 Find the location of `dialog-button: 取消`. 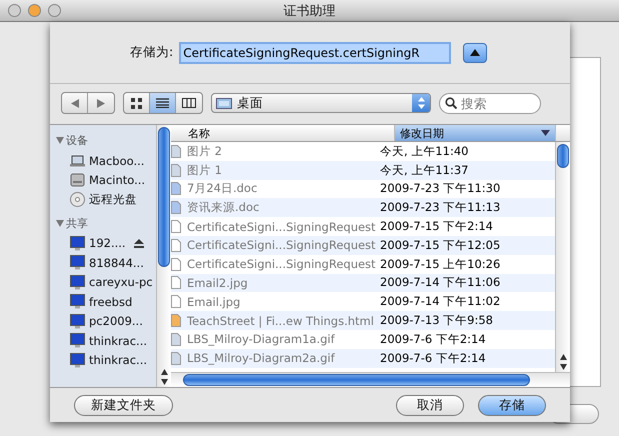

dialog-button: 取消 is located at coordinates (430, 405).